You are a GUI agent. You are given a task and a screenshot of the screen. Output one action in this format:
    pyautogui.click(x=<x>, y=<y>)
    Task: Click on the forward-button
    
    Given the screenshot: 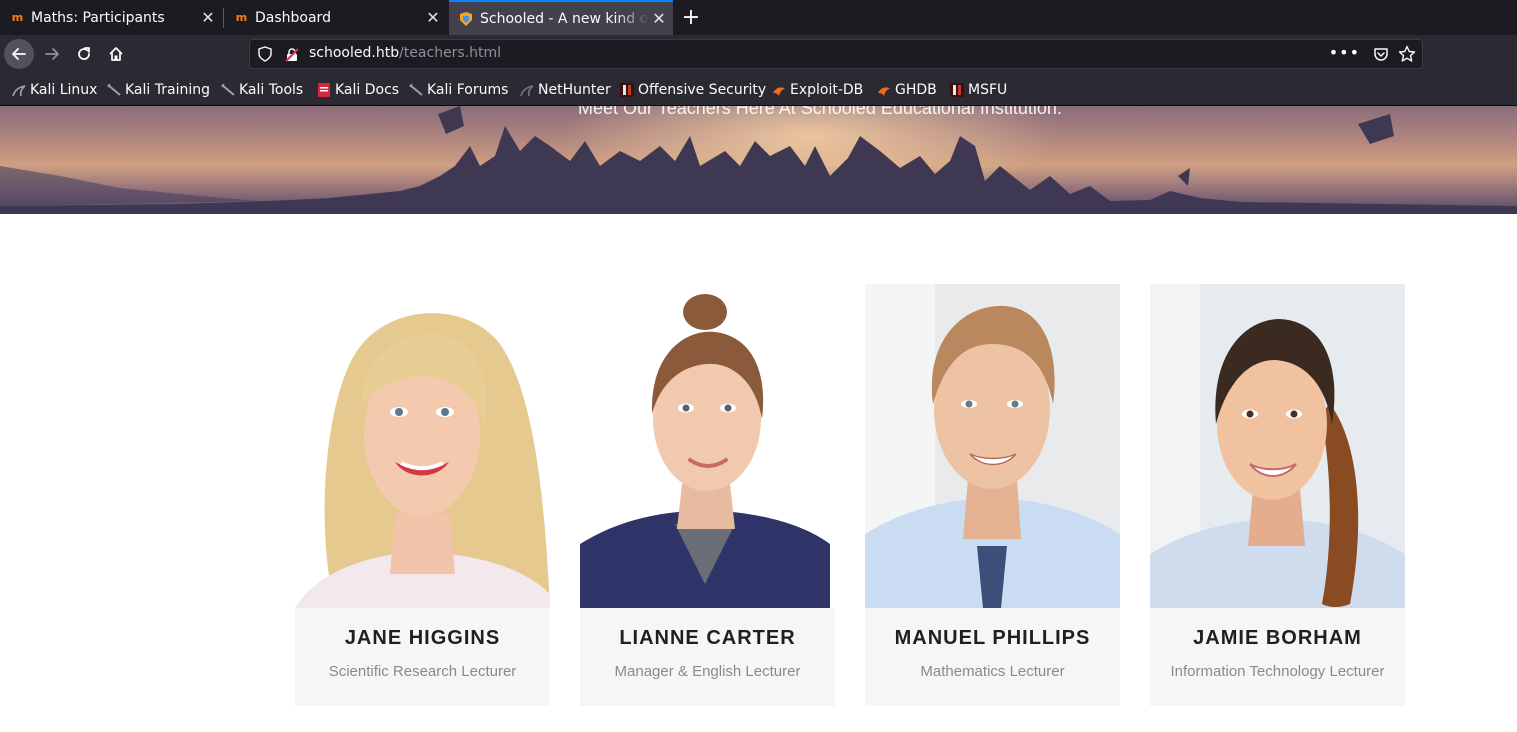 What is the action you would take?
    pyautogui.click(x=52, y=54)
    